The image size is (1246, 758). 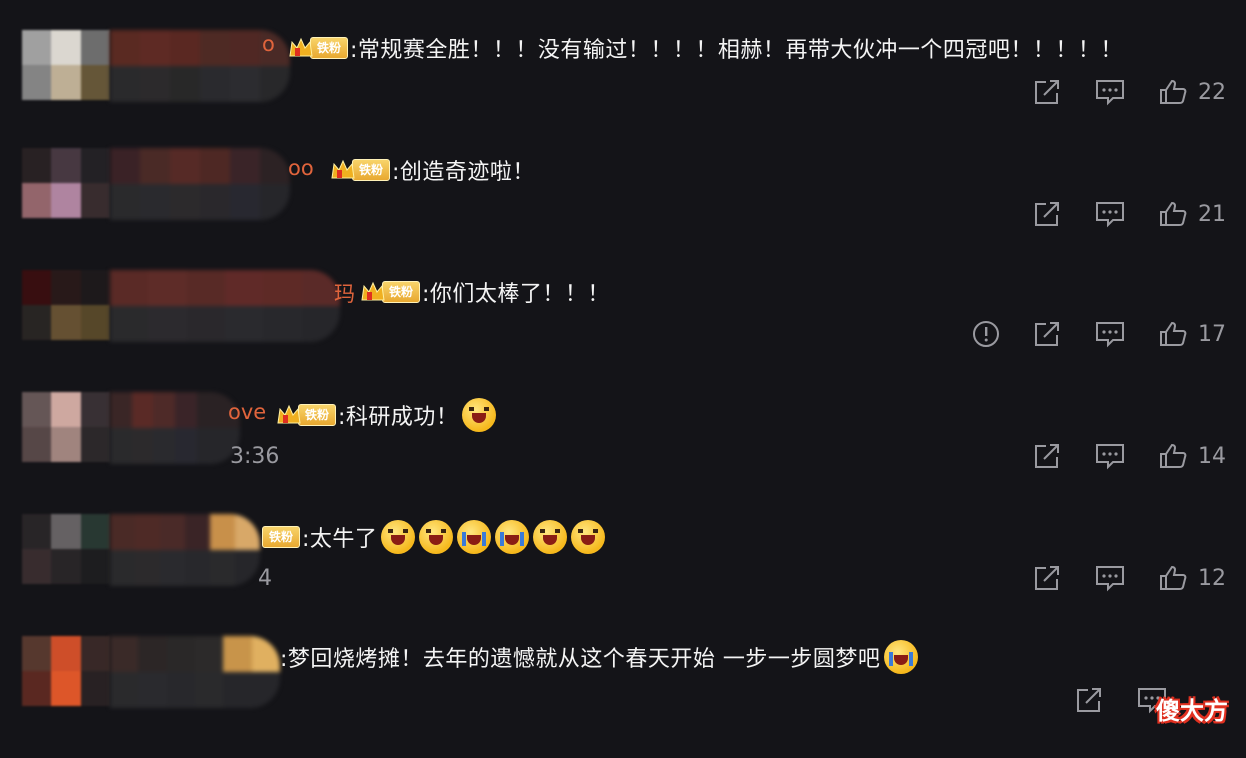 I want to click on like-button: 14, so click(x=1192, y=456).